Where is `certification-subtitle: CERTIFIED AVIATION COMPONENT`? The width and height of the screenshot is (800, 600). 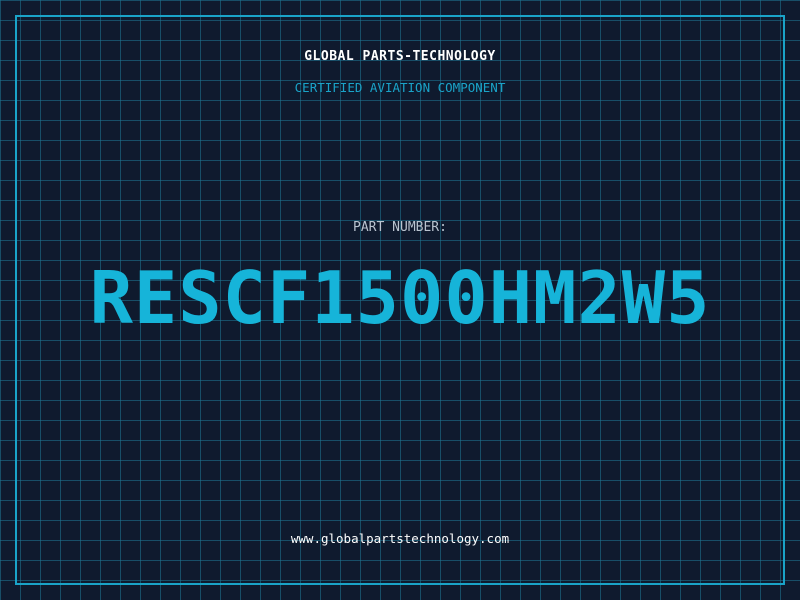
certification-subtitle: CERTIFIED AVIATION COMPONENT is located at coordinates (400, 87).